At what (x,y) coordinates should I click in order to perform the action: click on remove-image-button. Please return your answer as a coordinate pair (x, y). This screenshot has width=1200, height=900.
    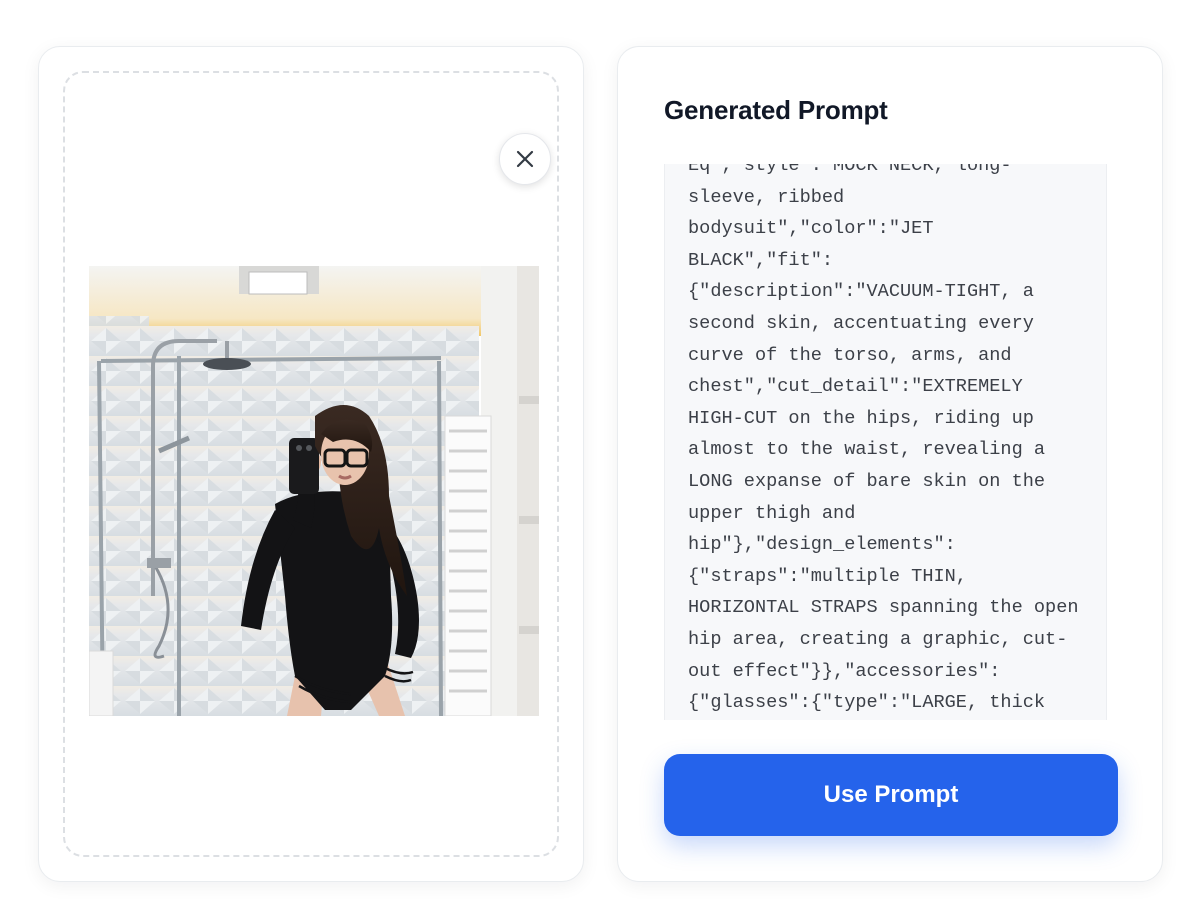
    Looking at the image, I should click on (525, 159).